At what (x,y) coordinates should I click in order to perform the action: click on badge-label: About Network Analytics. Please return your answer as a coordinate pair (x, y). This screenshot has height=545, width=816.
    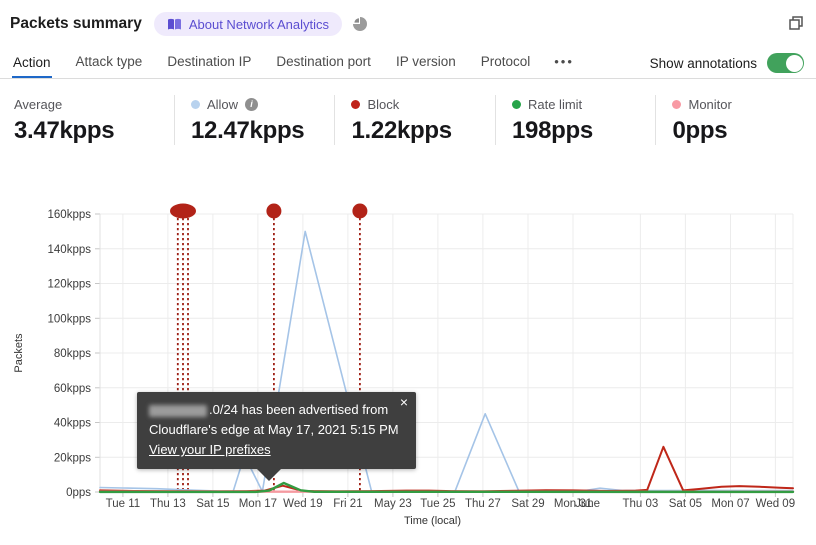
    Looking at the image, I should click on (259, 24).